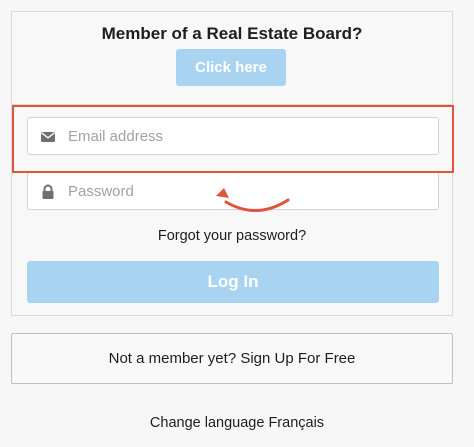  What do you see at coordinates (232, 33) in the screenshot?
I see `board-title: Member of a Real Estate Board?` at bounding box center [232, 33].